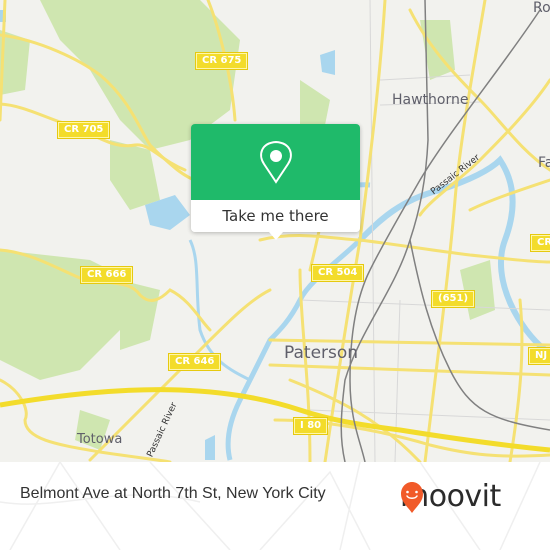  What do you see at coordinates (106, 275) in the screenshot?
I see `road-shield-cr666: CR 666` at bounding box center [106, 275].